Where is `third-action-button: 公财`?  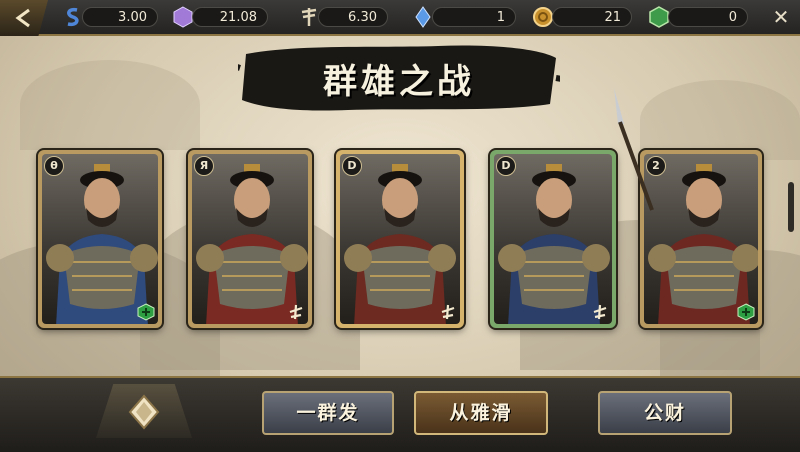 third-action-button: 公财 is located at coordinates (665, 413).